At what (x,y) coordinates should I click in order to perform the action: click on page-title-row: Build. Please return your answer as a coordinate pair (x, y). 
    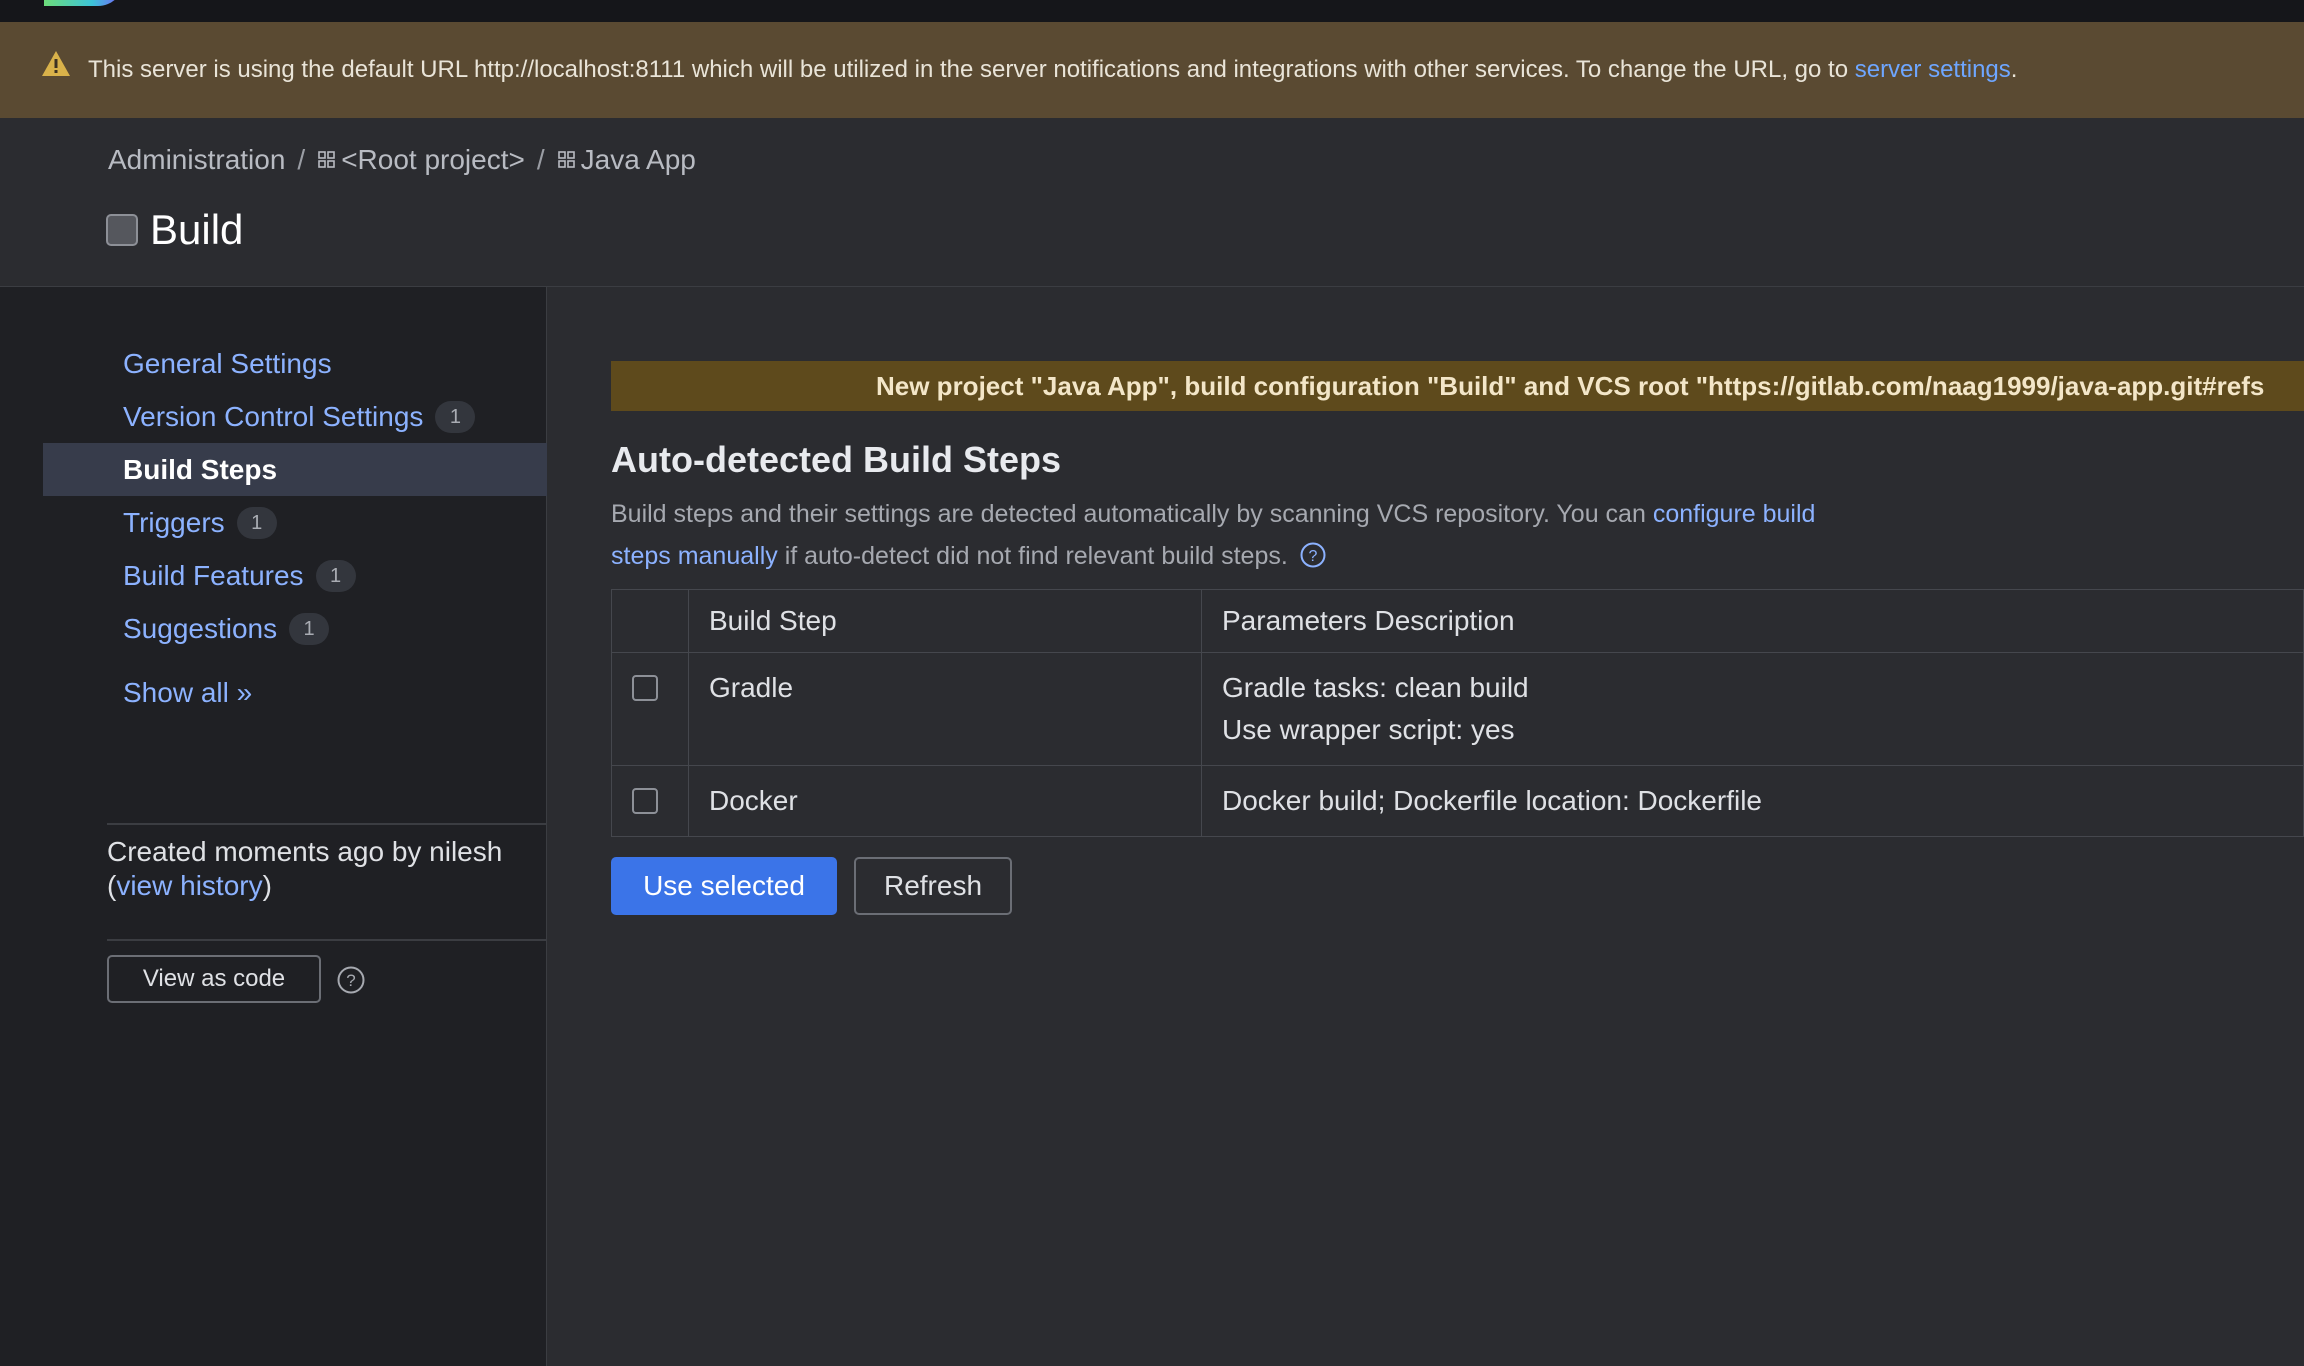
    Looking at the image, I should click on (174, 230).